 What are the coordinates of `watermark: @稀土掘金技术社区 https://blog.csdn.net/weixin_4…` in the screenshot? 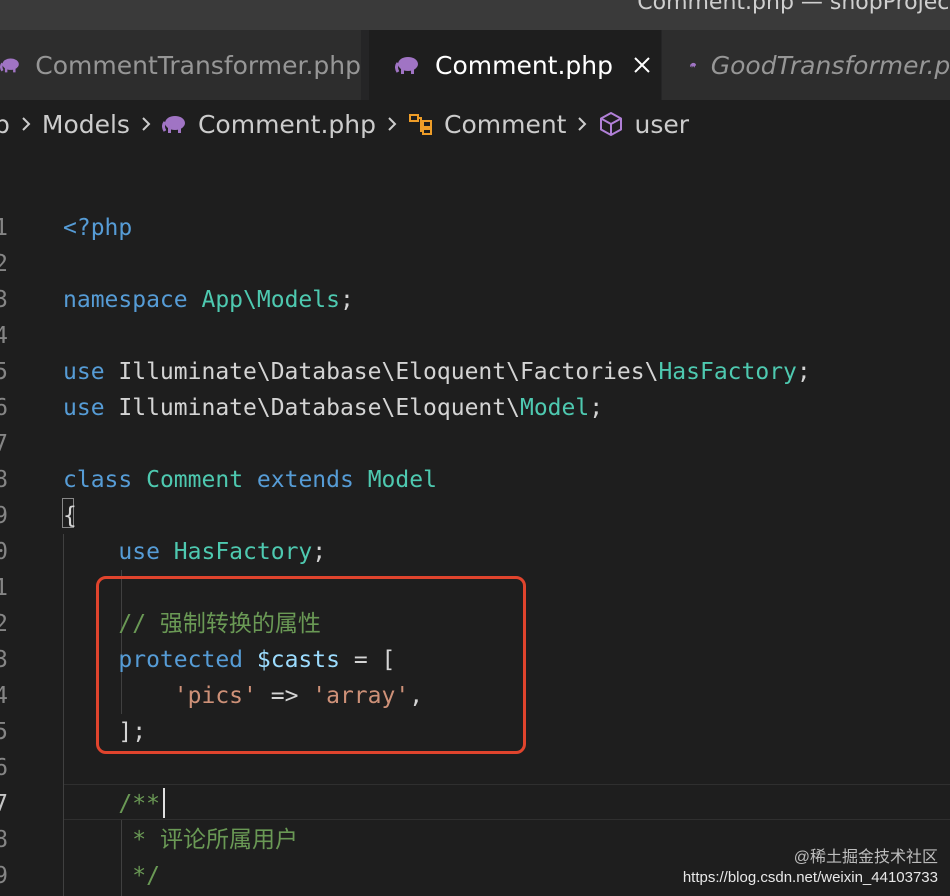 It's located at (810, 868).